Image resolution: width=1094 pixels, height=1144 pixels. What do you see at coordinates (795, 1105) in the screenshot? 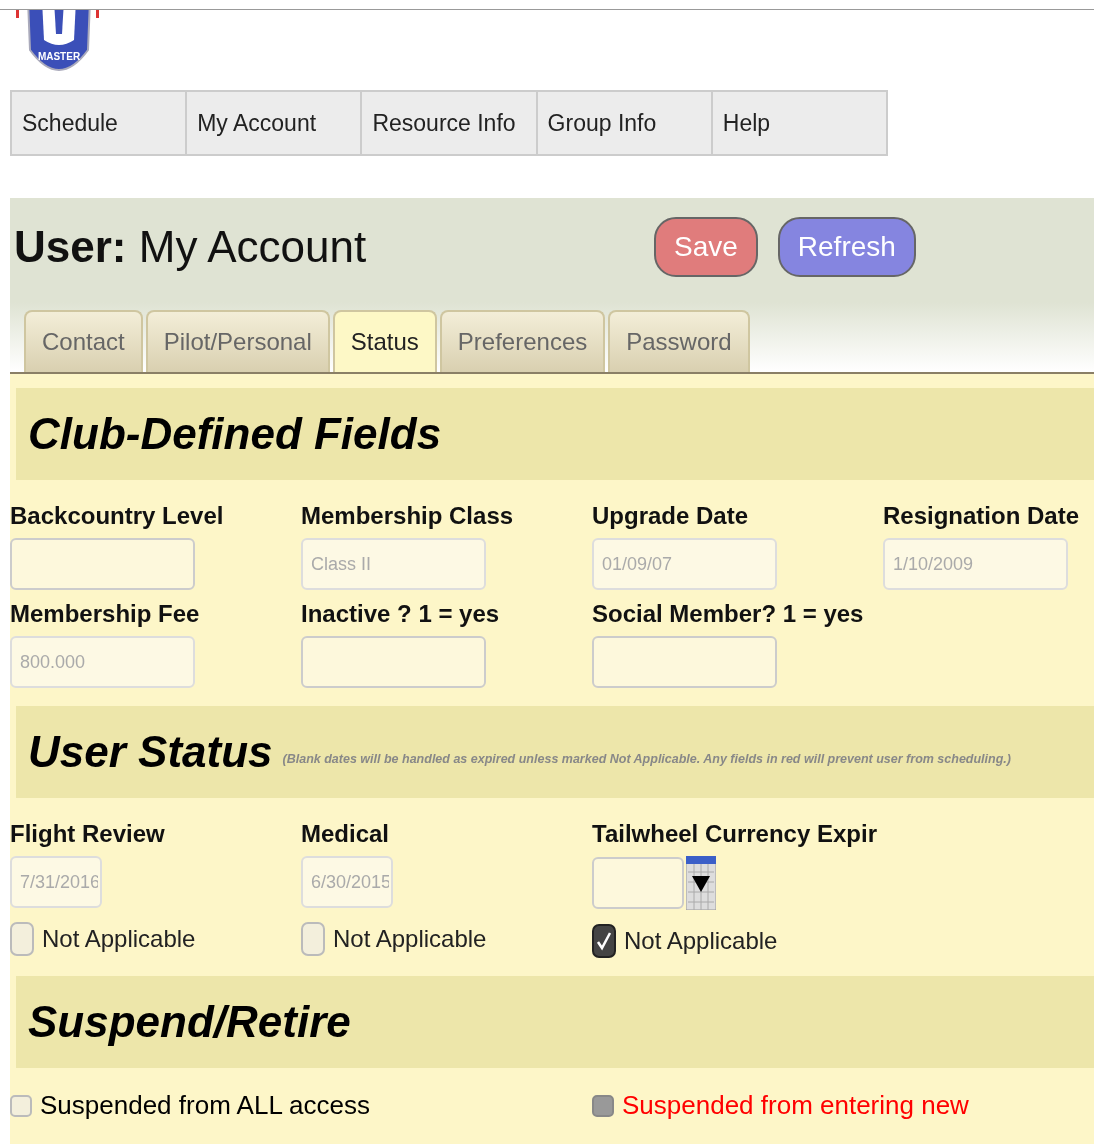
I see `checkbox-label: Suspended from entering new` at bounding box center [795, 1105].